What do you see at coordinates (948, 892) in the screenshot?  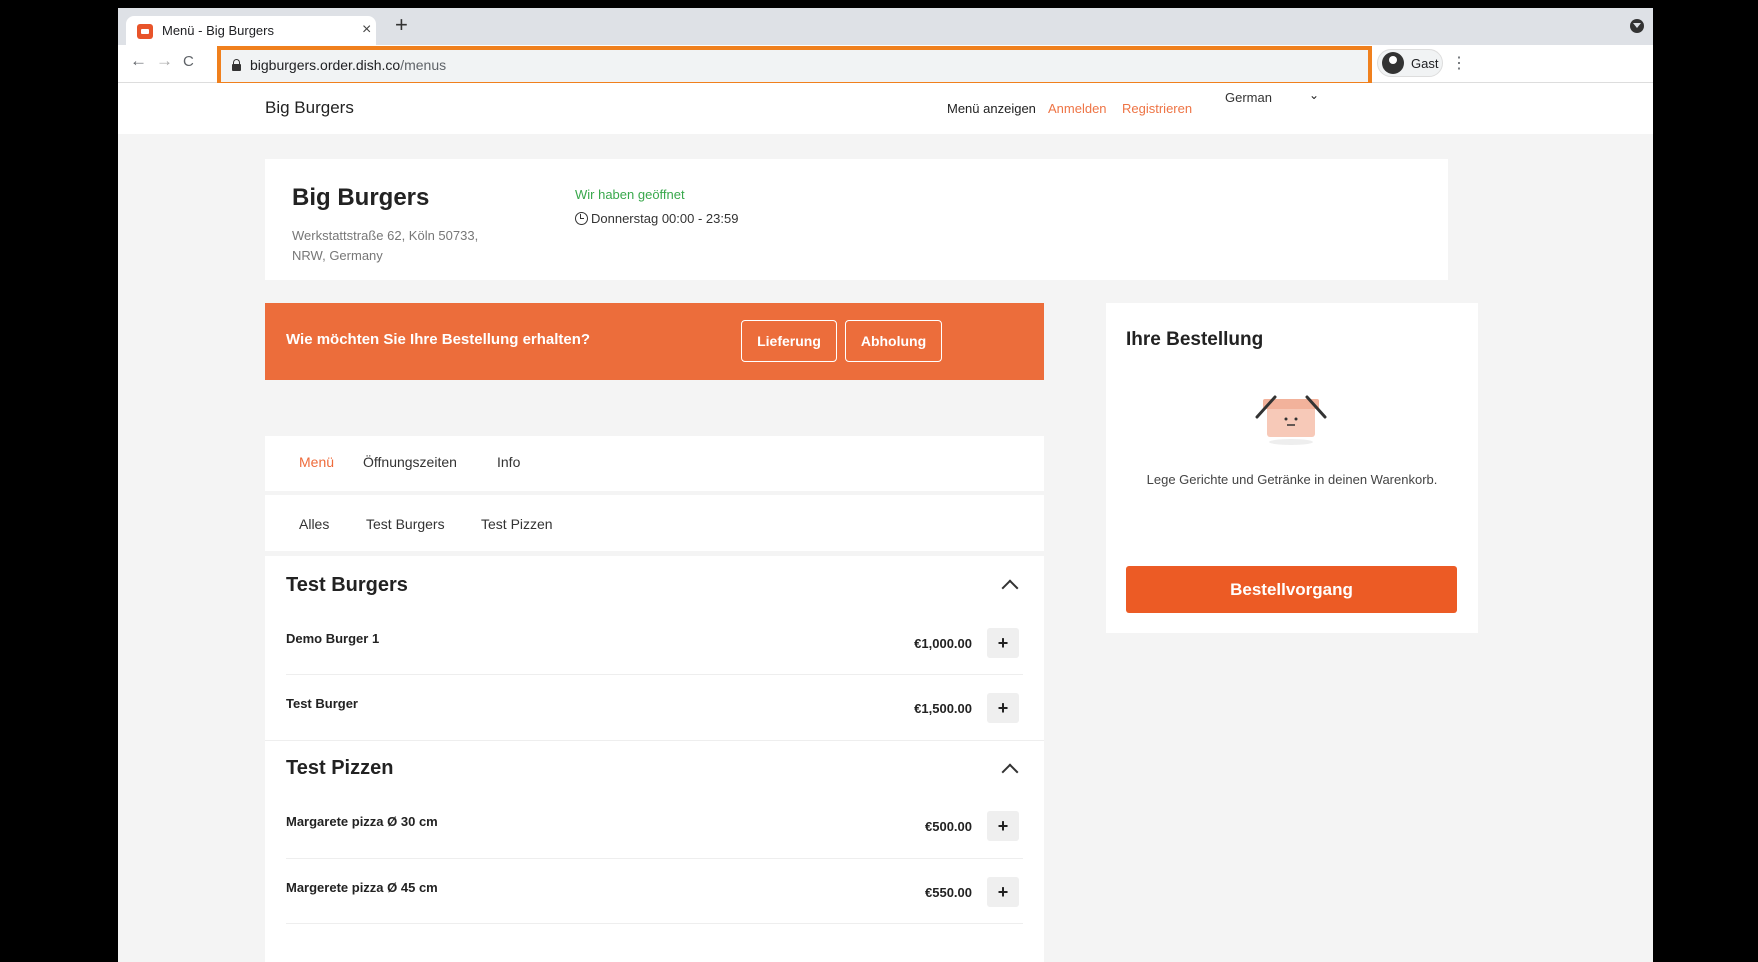 I see `menu-item-price: €550.00` at bounding box center [948, 892].